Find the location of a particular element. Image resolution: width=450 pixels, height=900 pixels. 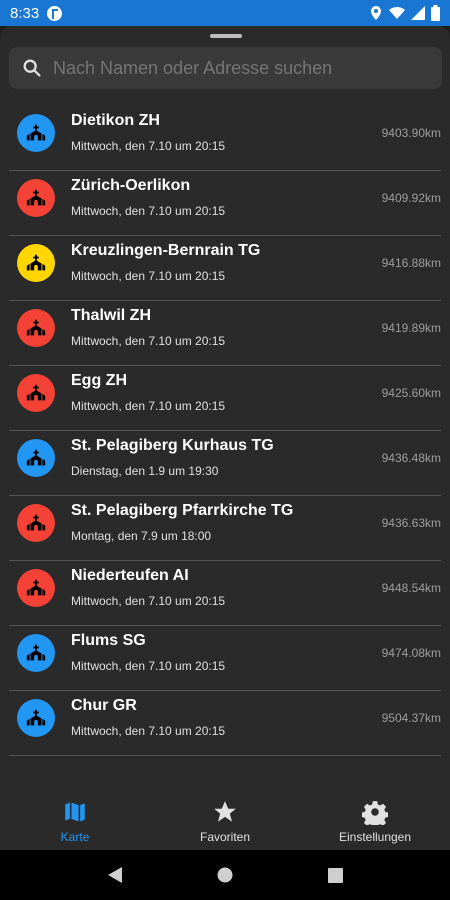

recents-icon is located at coordinates (335, 875).